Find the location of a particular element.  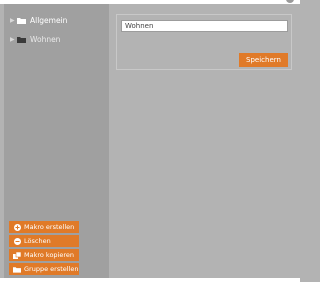

action-label: Gruppe erstellen is located at coordinates (51, 269).